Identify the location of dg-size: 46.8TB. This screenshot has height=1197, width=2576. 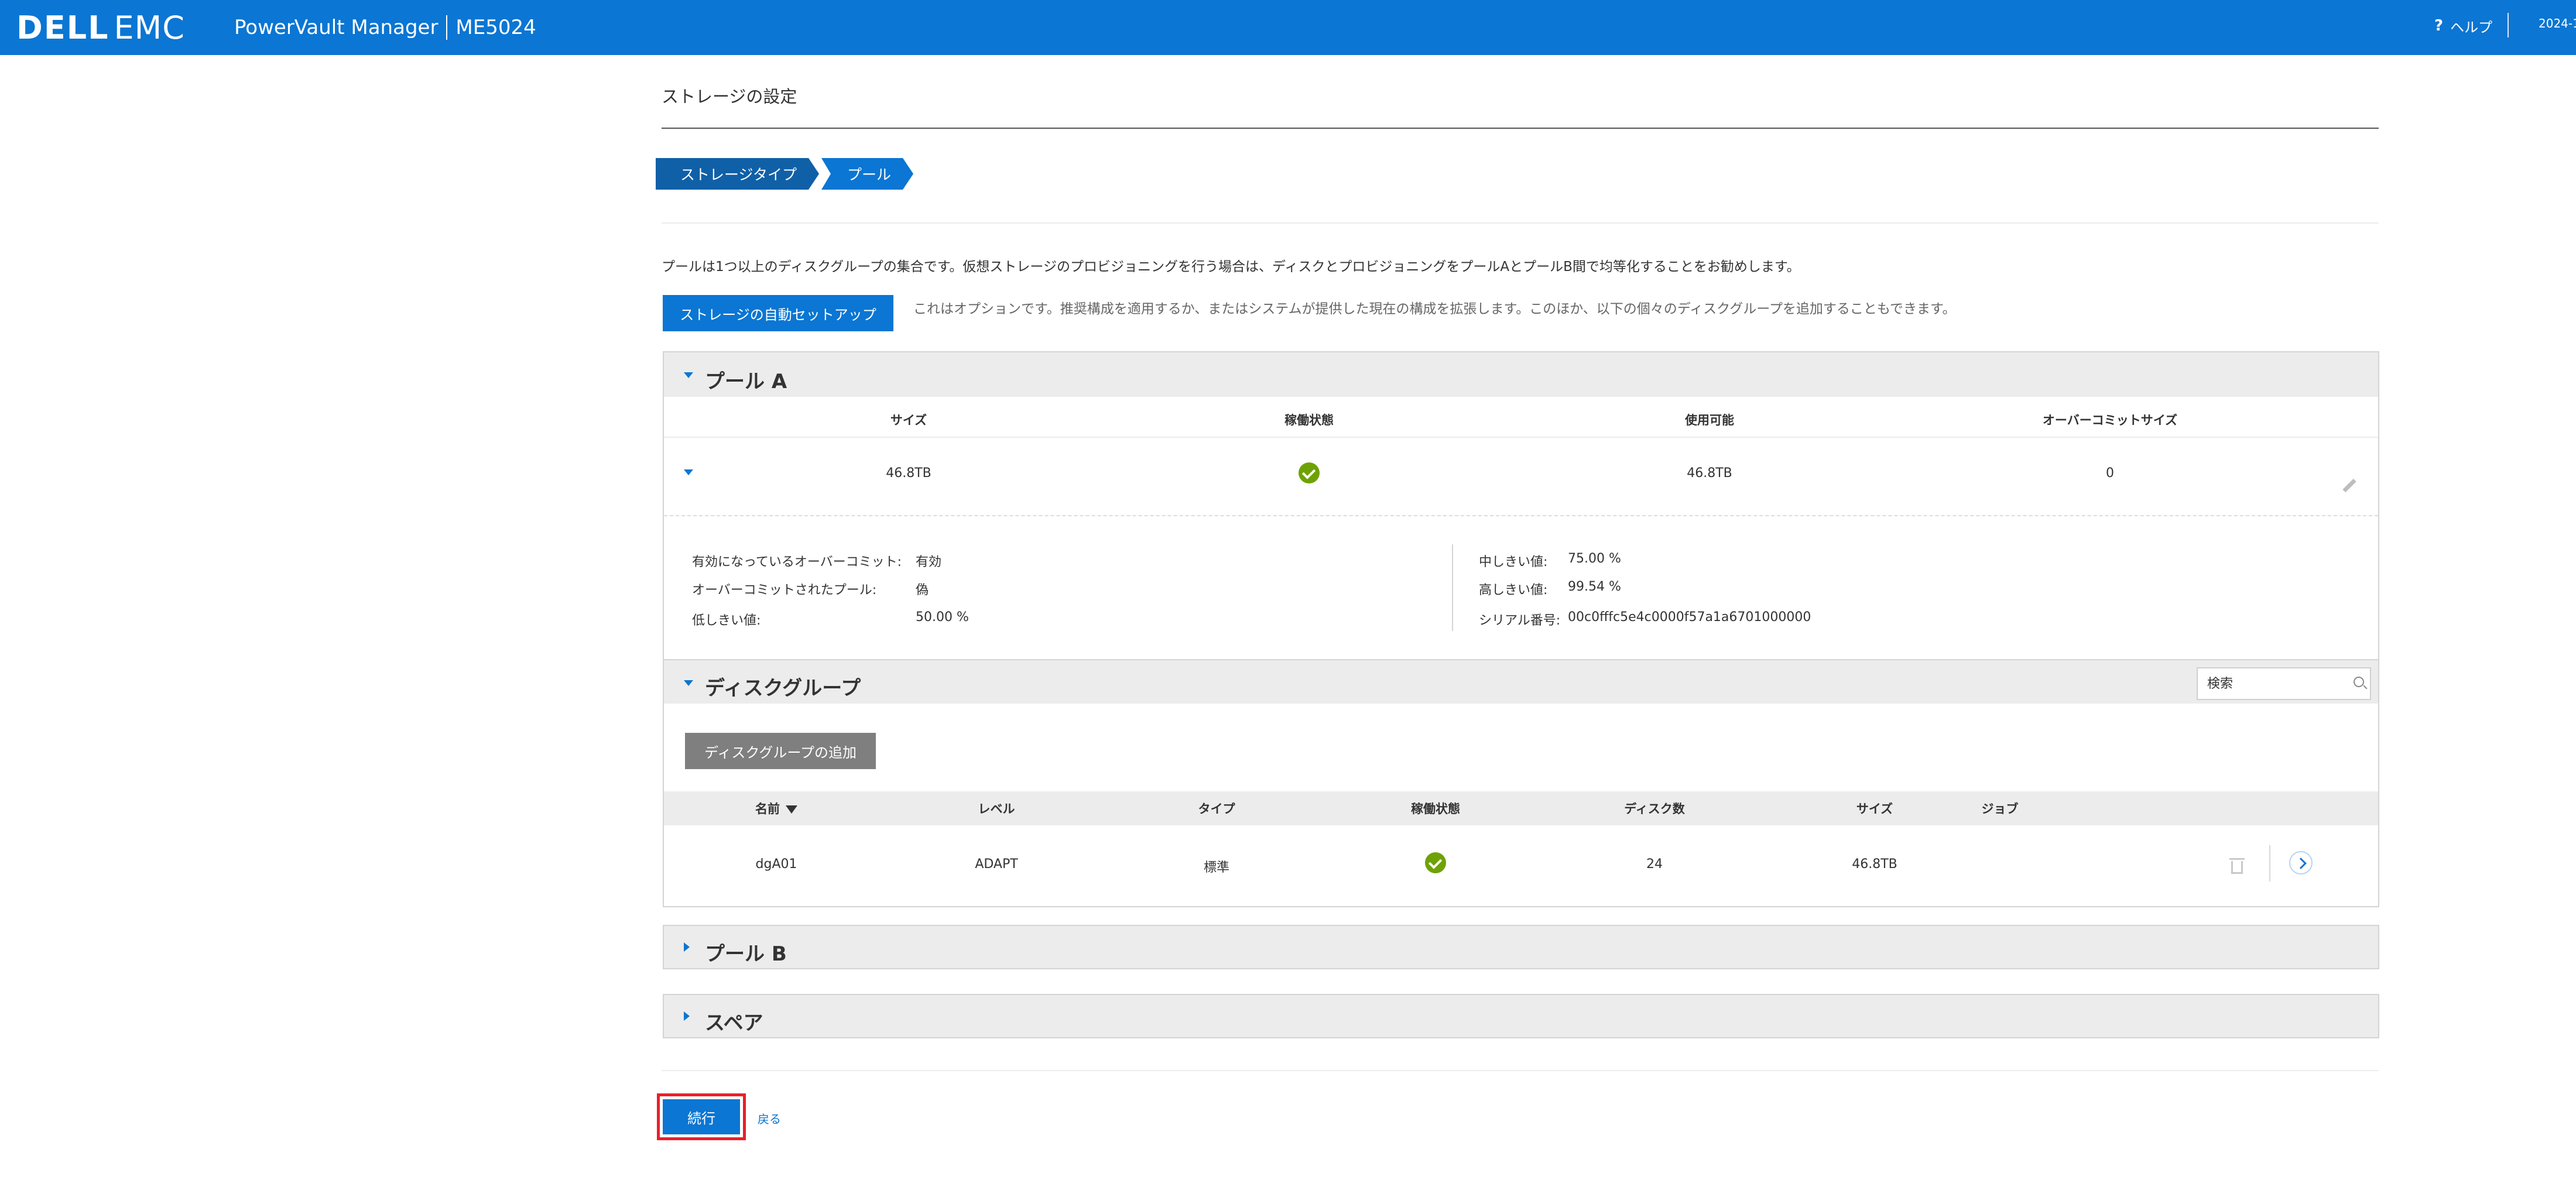
(1874, 864).